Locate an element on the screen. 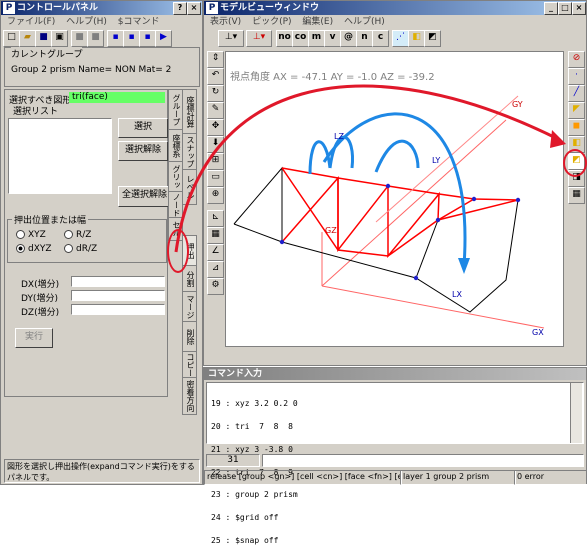 The image size is (587, 560). no-button: no is located at coordinates (284, 38).